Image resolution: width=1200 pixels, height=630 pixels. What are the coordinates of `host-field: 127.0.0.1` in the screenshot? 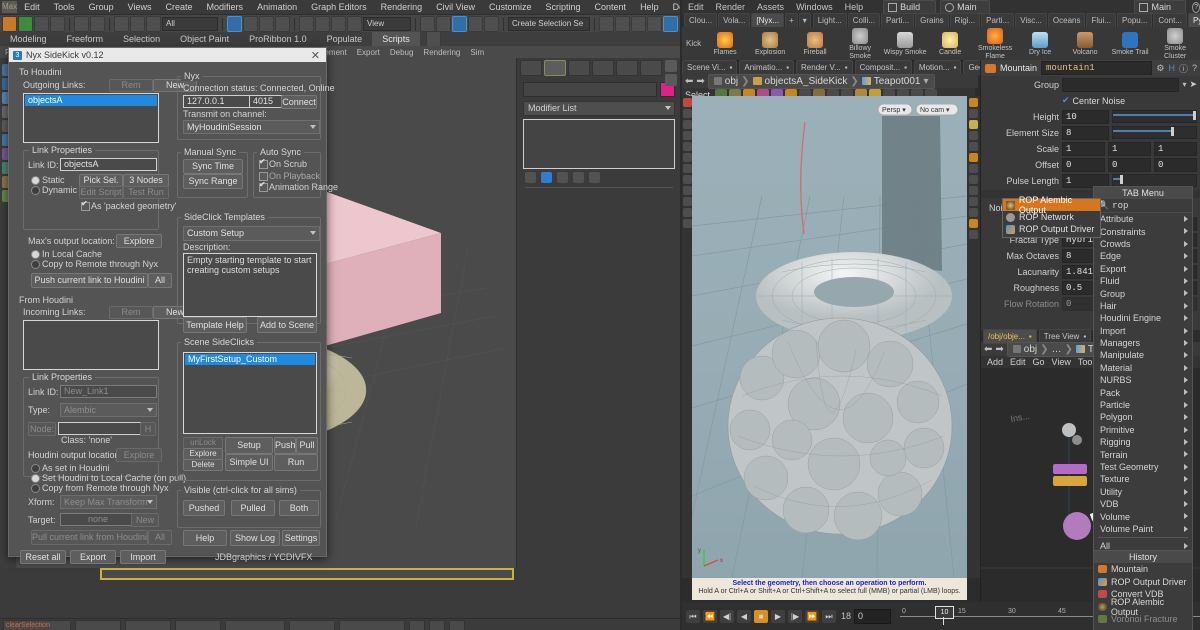 It's located at (216, 101).